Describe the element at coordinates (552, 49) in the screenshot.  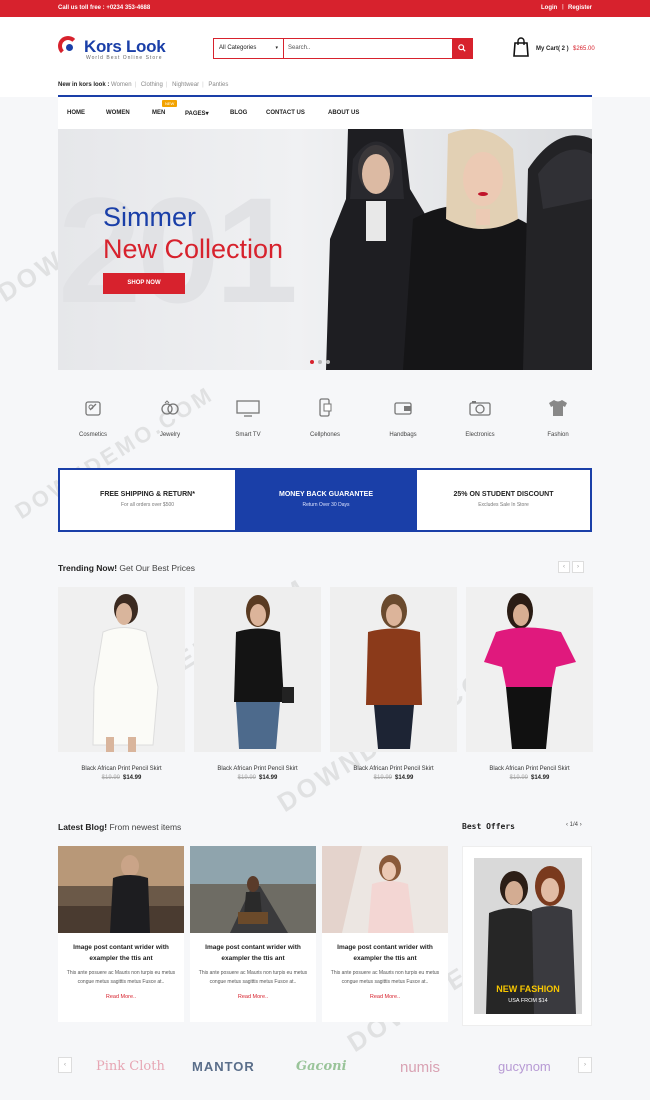
I see `cart-label: My Cart( 2 )` at that location.